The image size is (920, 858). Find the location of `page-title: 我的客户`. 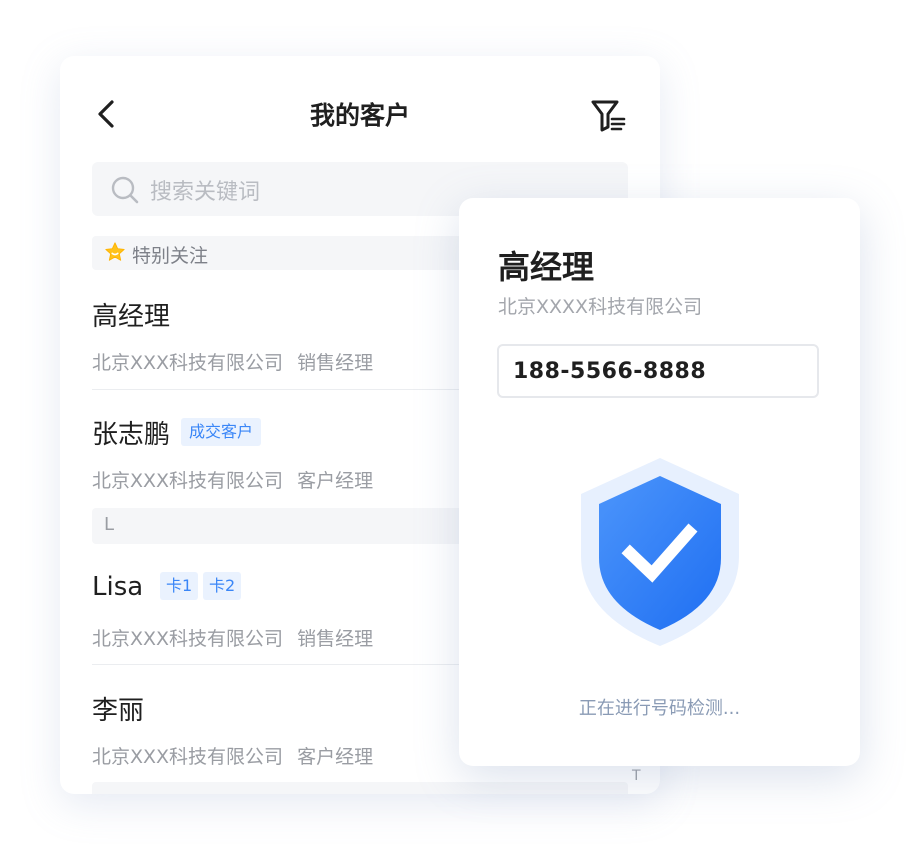

page-title: 我的客户 is located at coordinates (359, 115).